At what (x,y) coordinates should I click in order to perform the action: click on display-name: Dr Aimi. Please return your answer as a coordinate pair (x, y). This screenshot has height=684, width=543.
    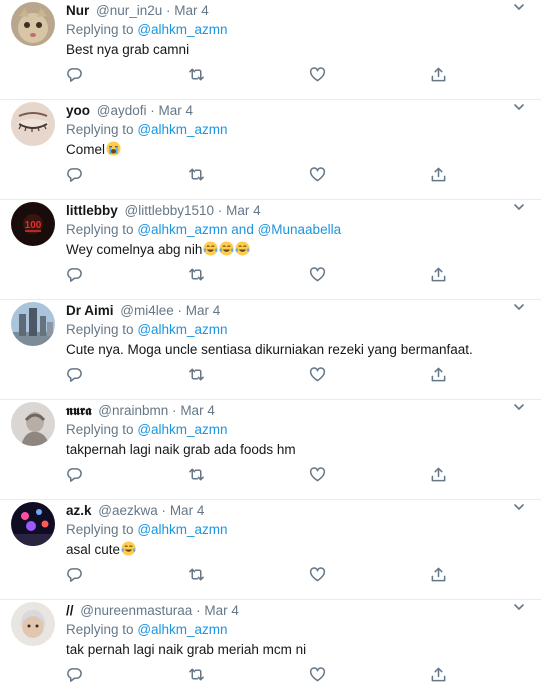
    Looking at the image, I should click on (90, 310).